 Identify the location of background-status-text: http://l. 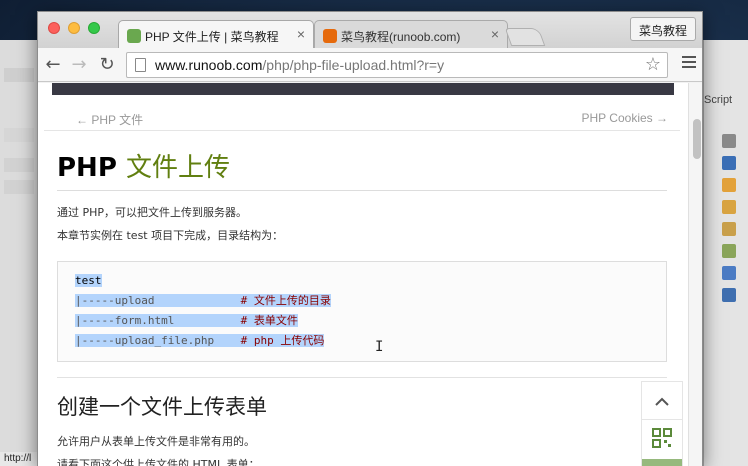
(20, 459).